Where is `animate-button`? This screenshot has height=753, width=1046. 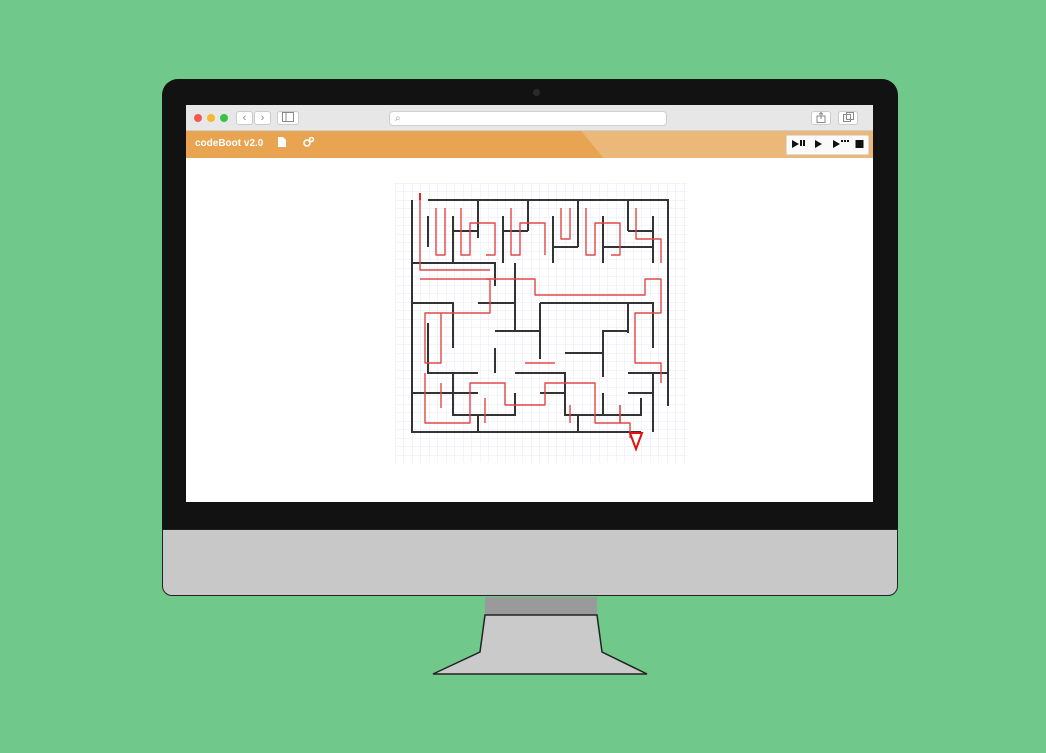 animate-button is located at coordinates (841, 145).